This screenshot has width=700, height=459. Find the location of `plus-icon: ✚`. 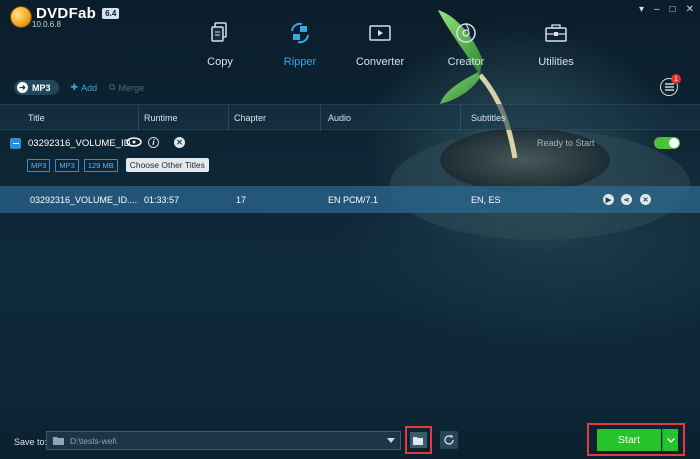

plus-icon: ✚ is located at coordinates (74, 87).